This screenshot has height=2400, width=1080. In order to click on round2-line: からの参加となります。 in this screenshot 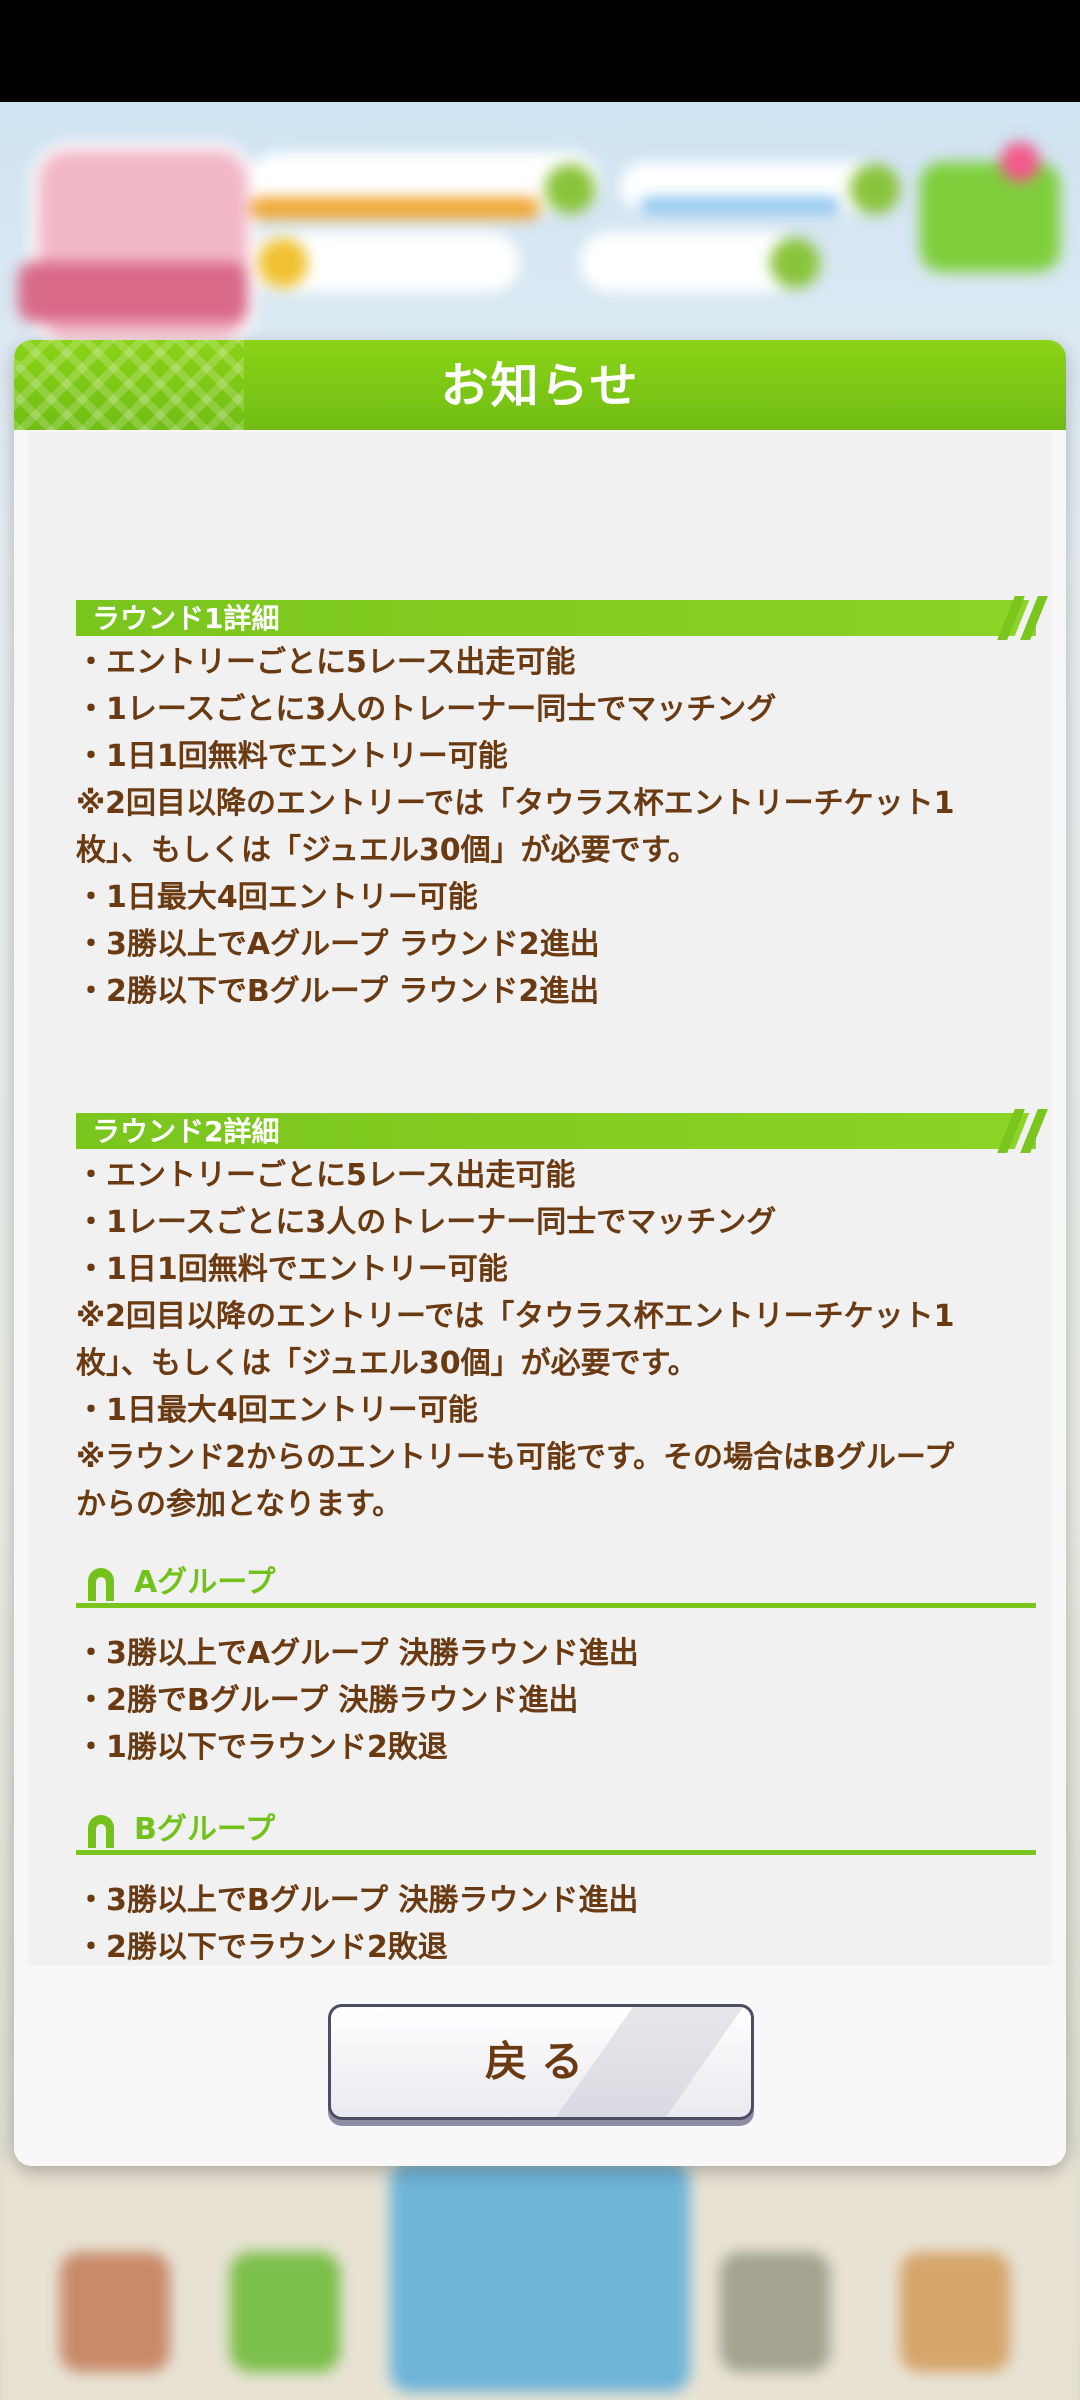, I will do `click(239, 1504)`.